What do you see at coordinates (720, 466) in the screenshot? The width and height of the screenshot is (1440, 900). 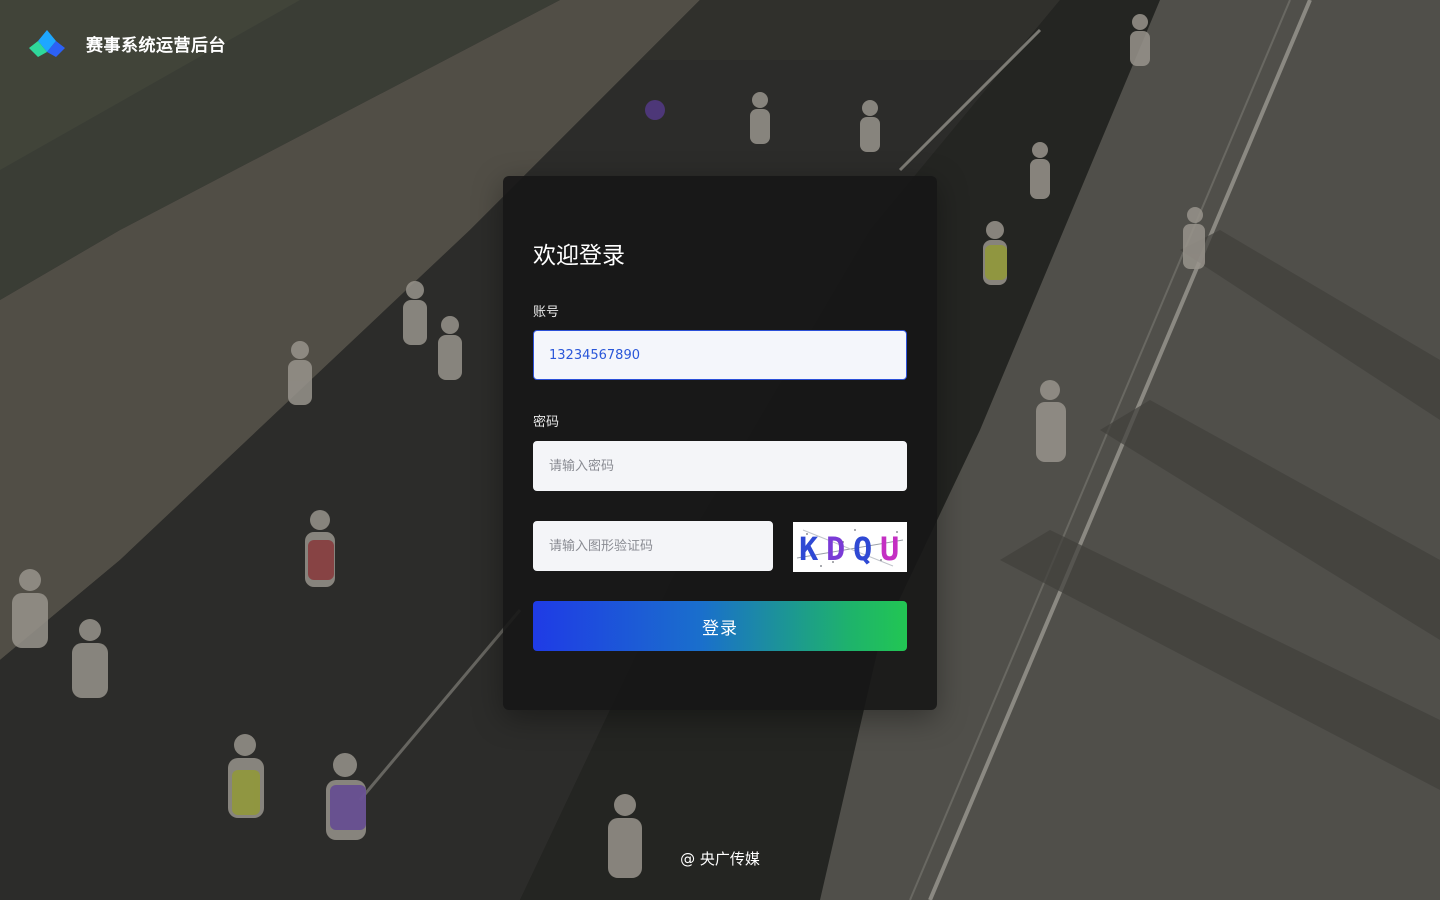 I see `password-input` at bounding box center [720, 466].